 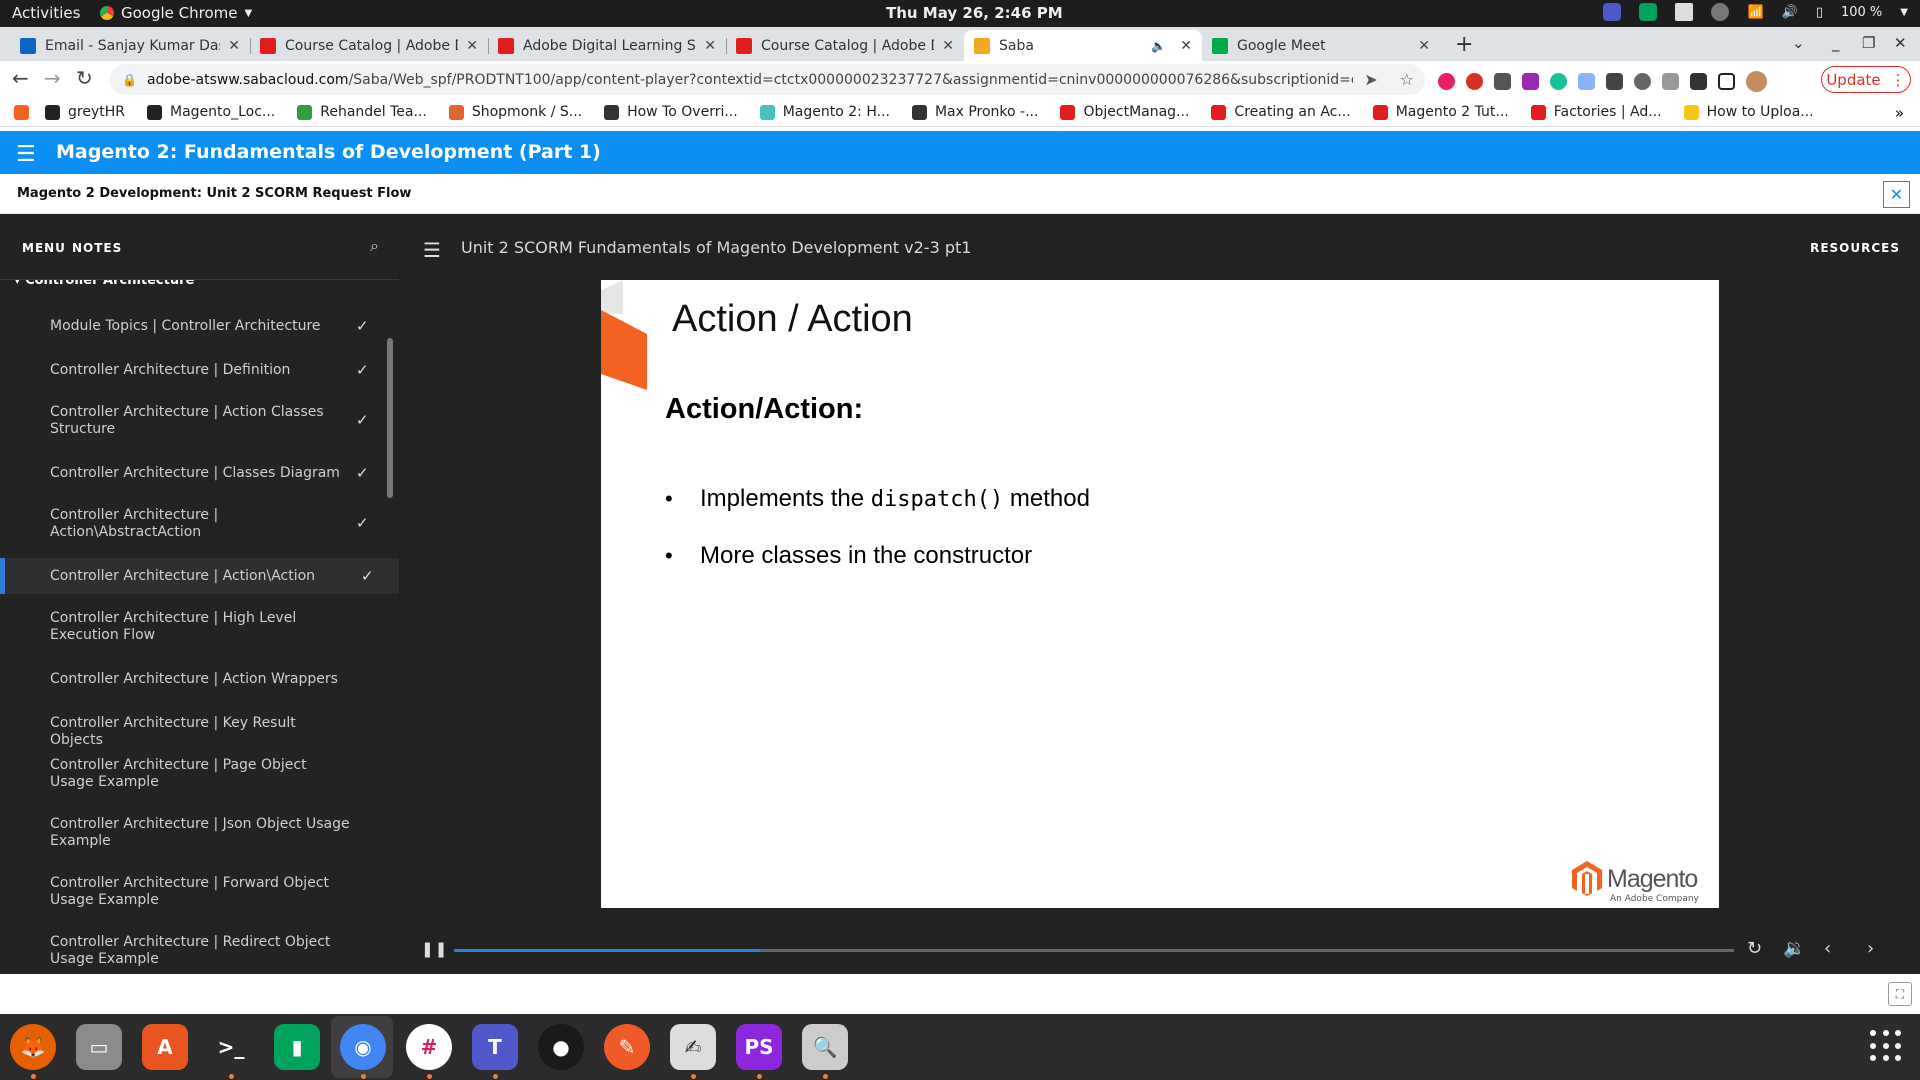 I want to click on clock: Thu May 26, 2:46 PM, so click(x=974, y=13).